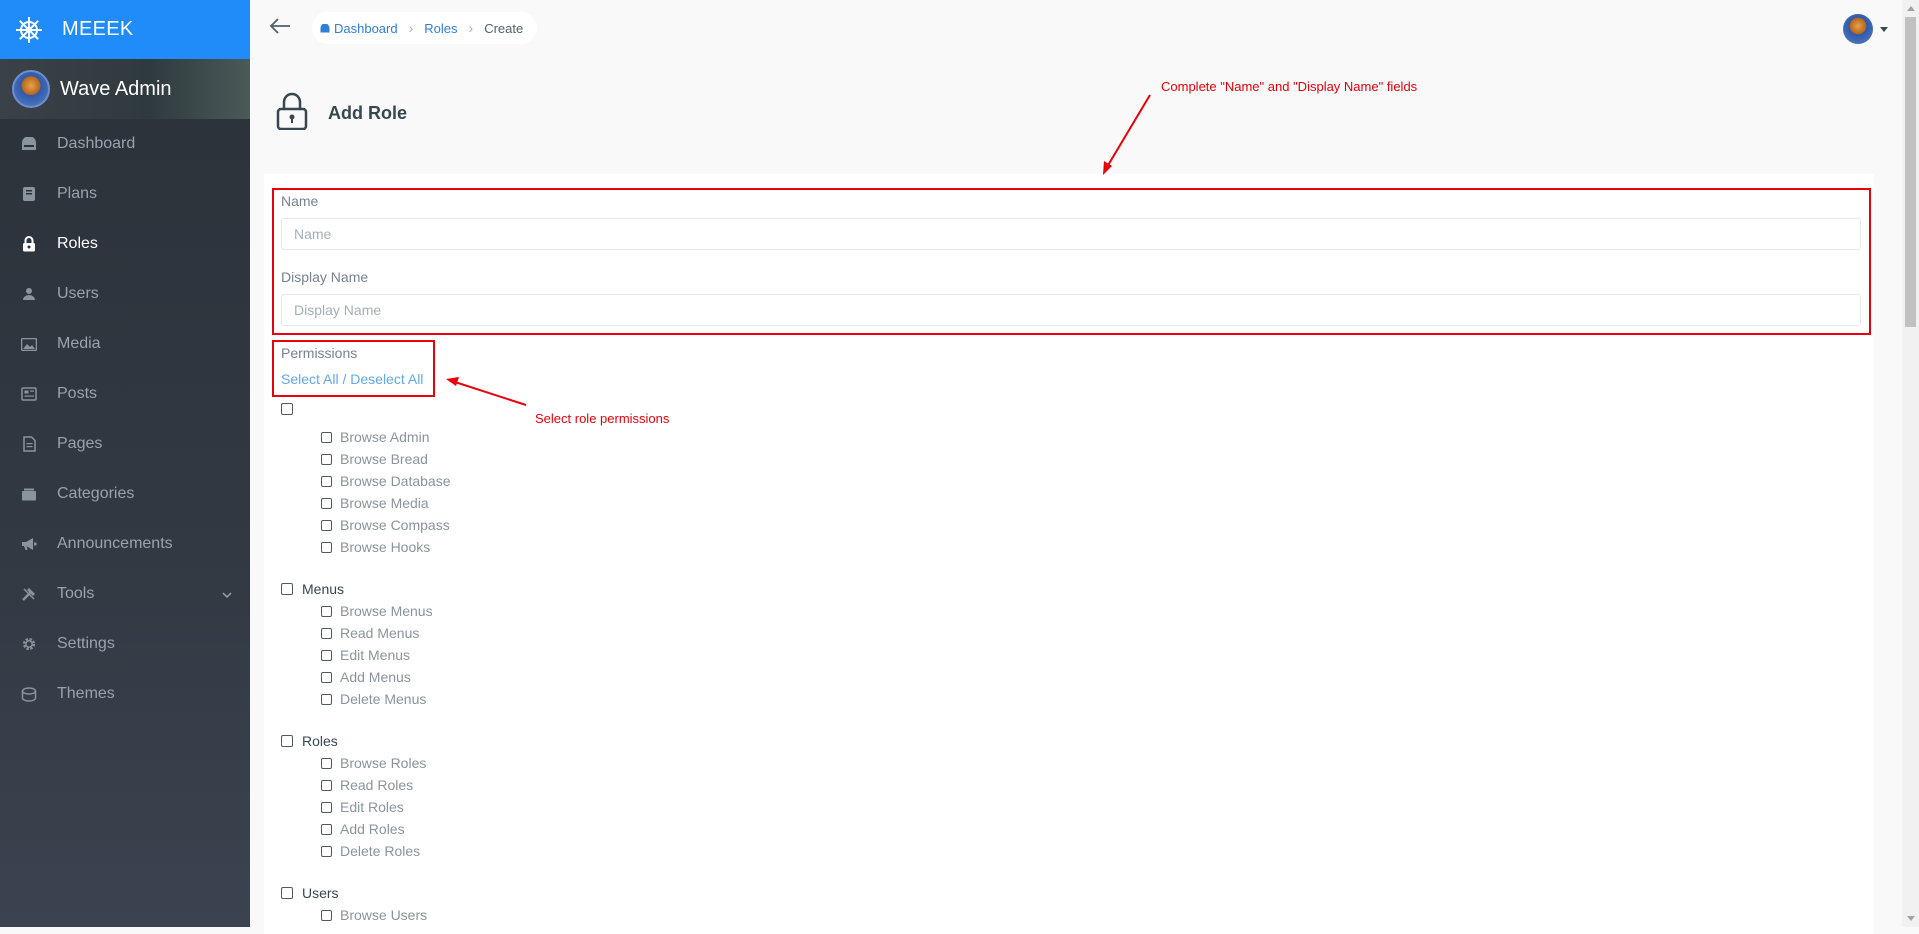  I want to click on scroll-up-icon, so click(1911, 8).